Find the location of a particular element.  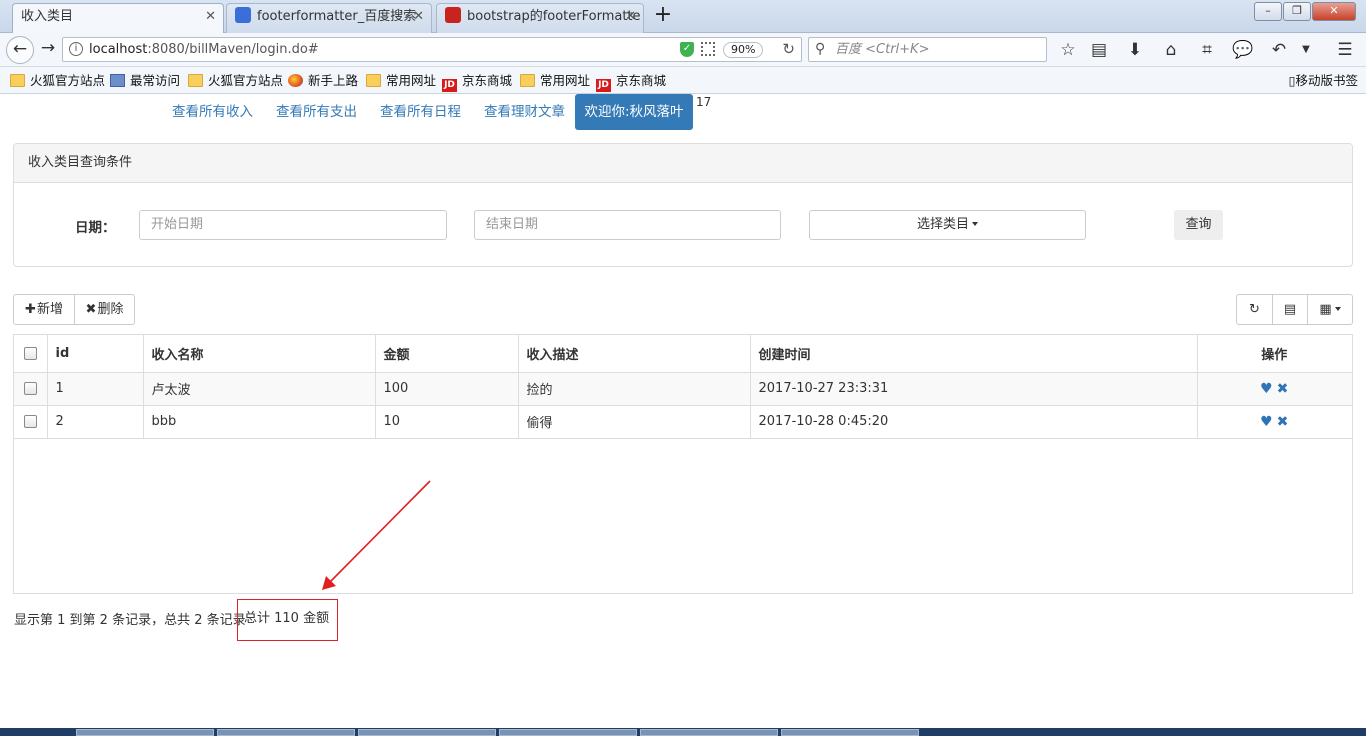

table-header-row: id 收入名称 金额 收入描述 创建时间 操作 is located at coordinates (683, 354).